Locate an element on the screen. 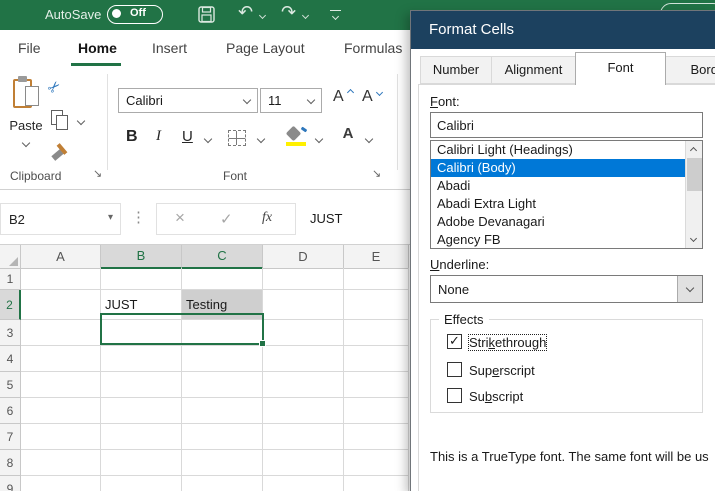  format-painter-button is located at coordinates (60, 152).